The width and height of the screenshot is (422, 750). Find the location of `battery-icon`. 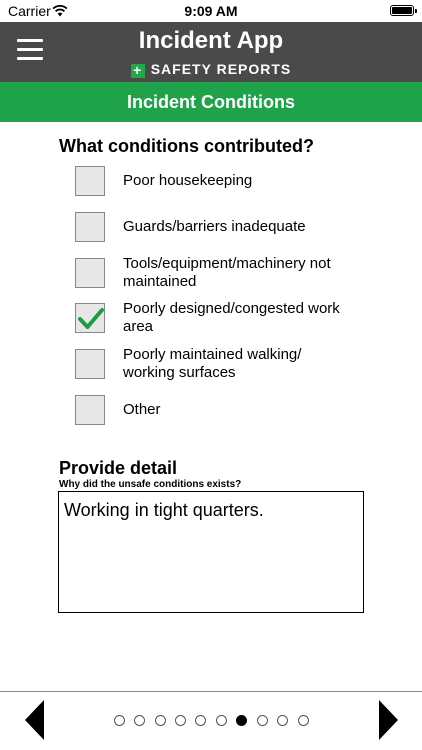

battery-icon is located at coordinates (403, 10).